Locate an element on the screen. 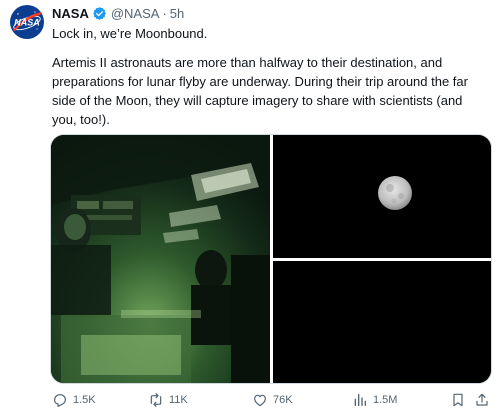  nasa-logo: NASA is located at coordinates (27, 22).